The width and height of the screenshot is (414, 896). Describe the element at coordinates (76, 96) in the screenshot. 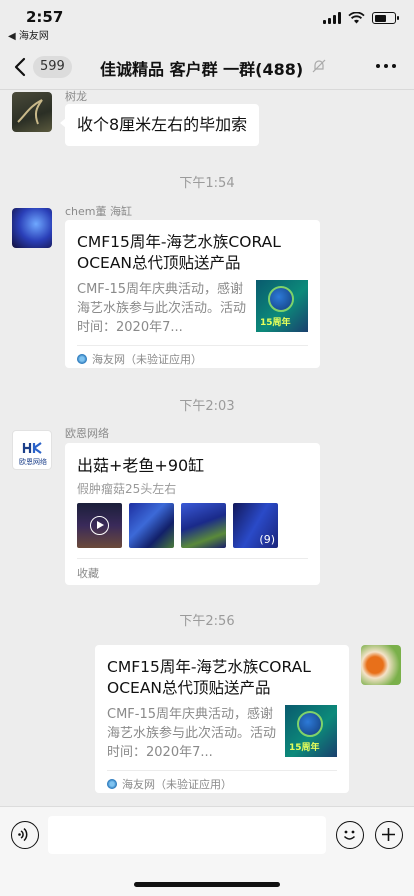

I see `sender-name: 树龙` at that location.